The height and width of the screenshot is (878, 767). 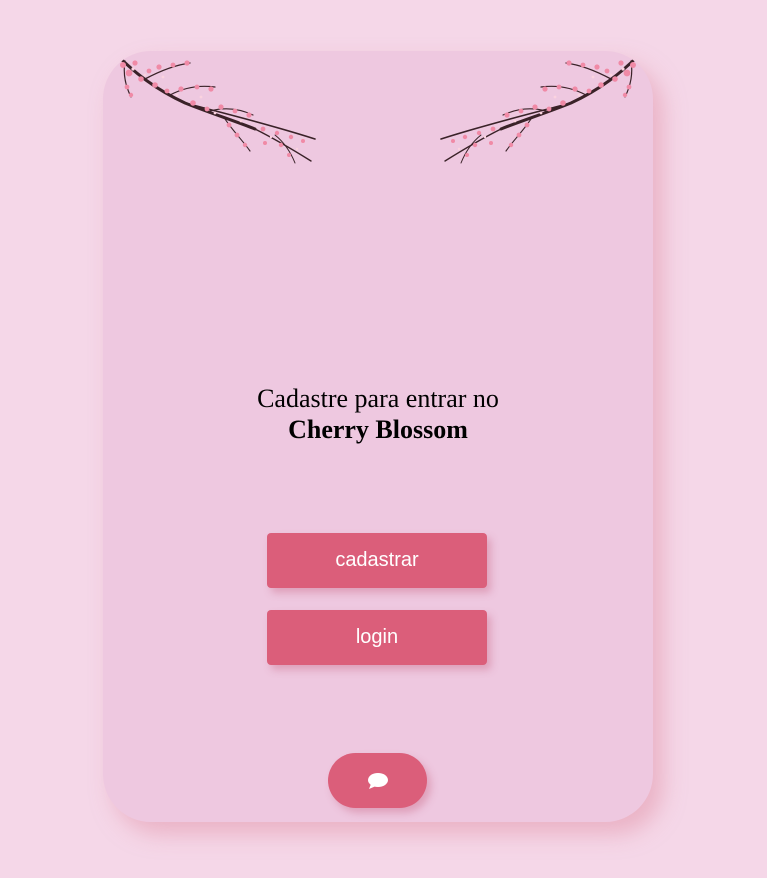 I want to click on chat-bubble-icon, so click(x=377, y=780).